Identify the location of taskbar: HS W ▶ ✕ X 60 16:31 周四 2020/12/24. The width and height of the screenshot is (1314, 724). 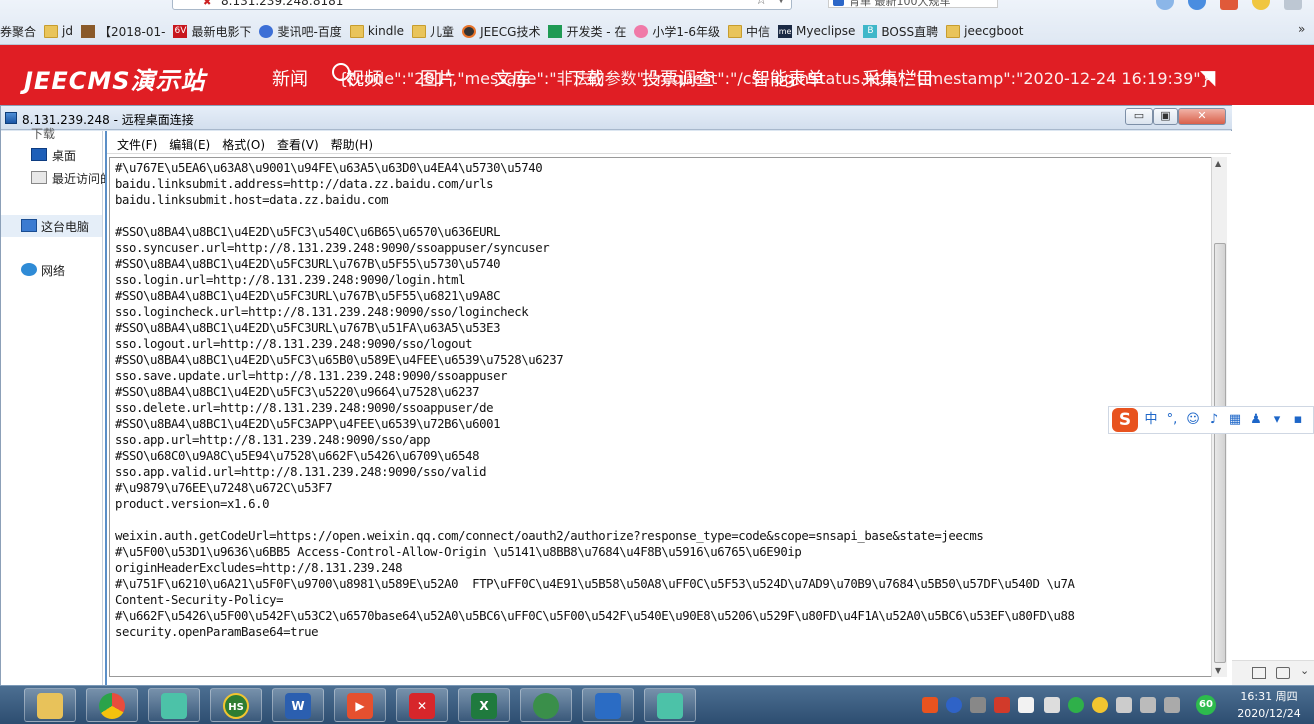
(657, 704).